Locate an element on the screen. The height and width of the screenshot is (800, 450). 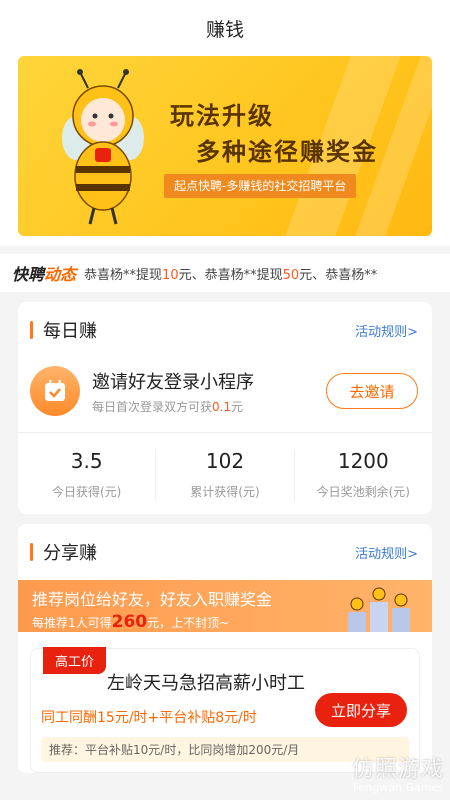
stat-value: 1200 is located at coordinates (363, 461).